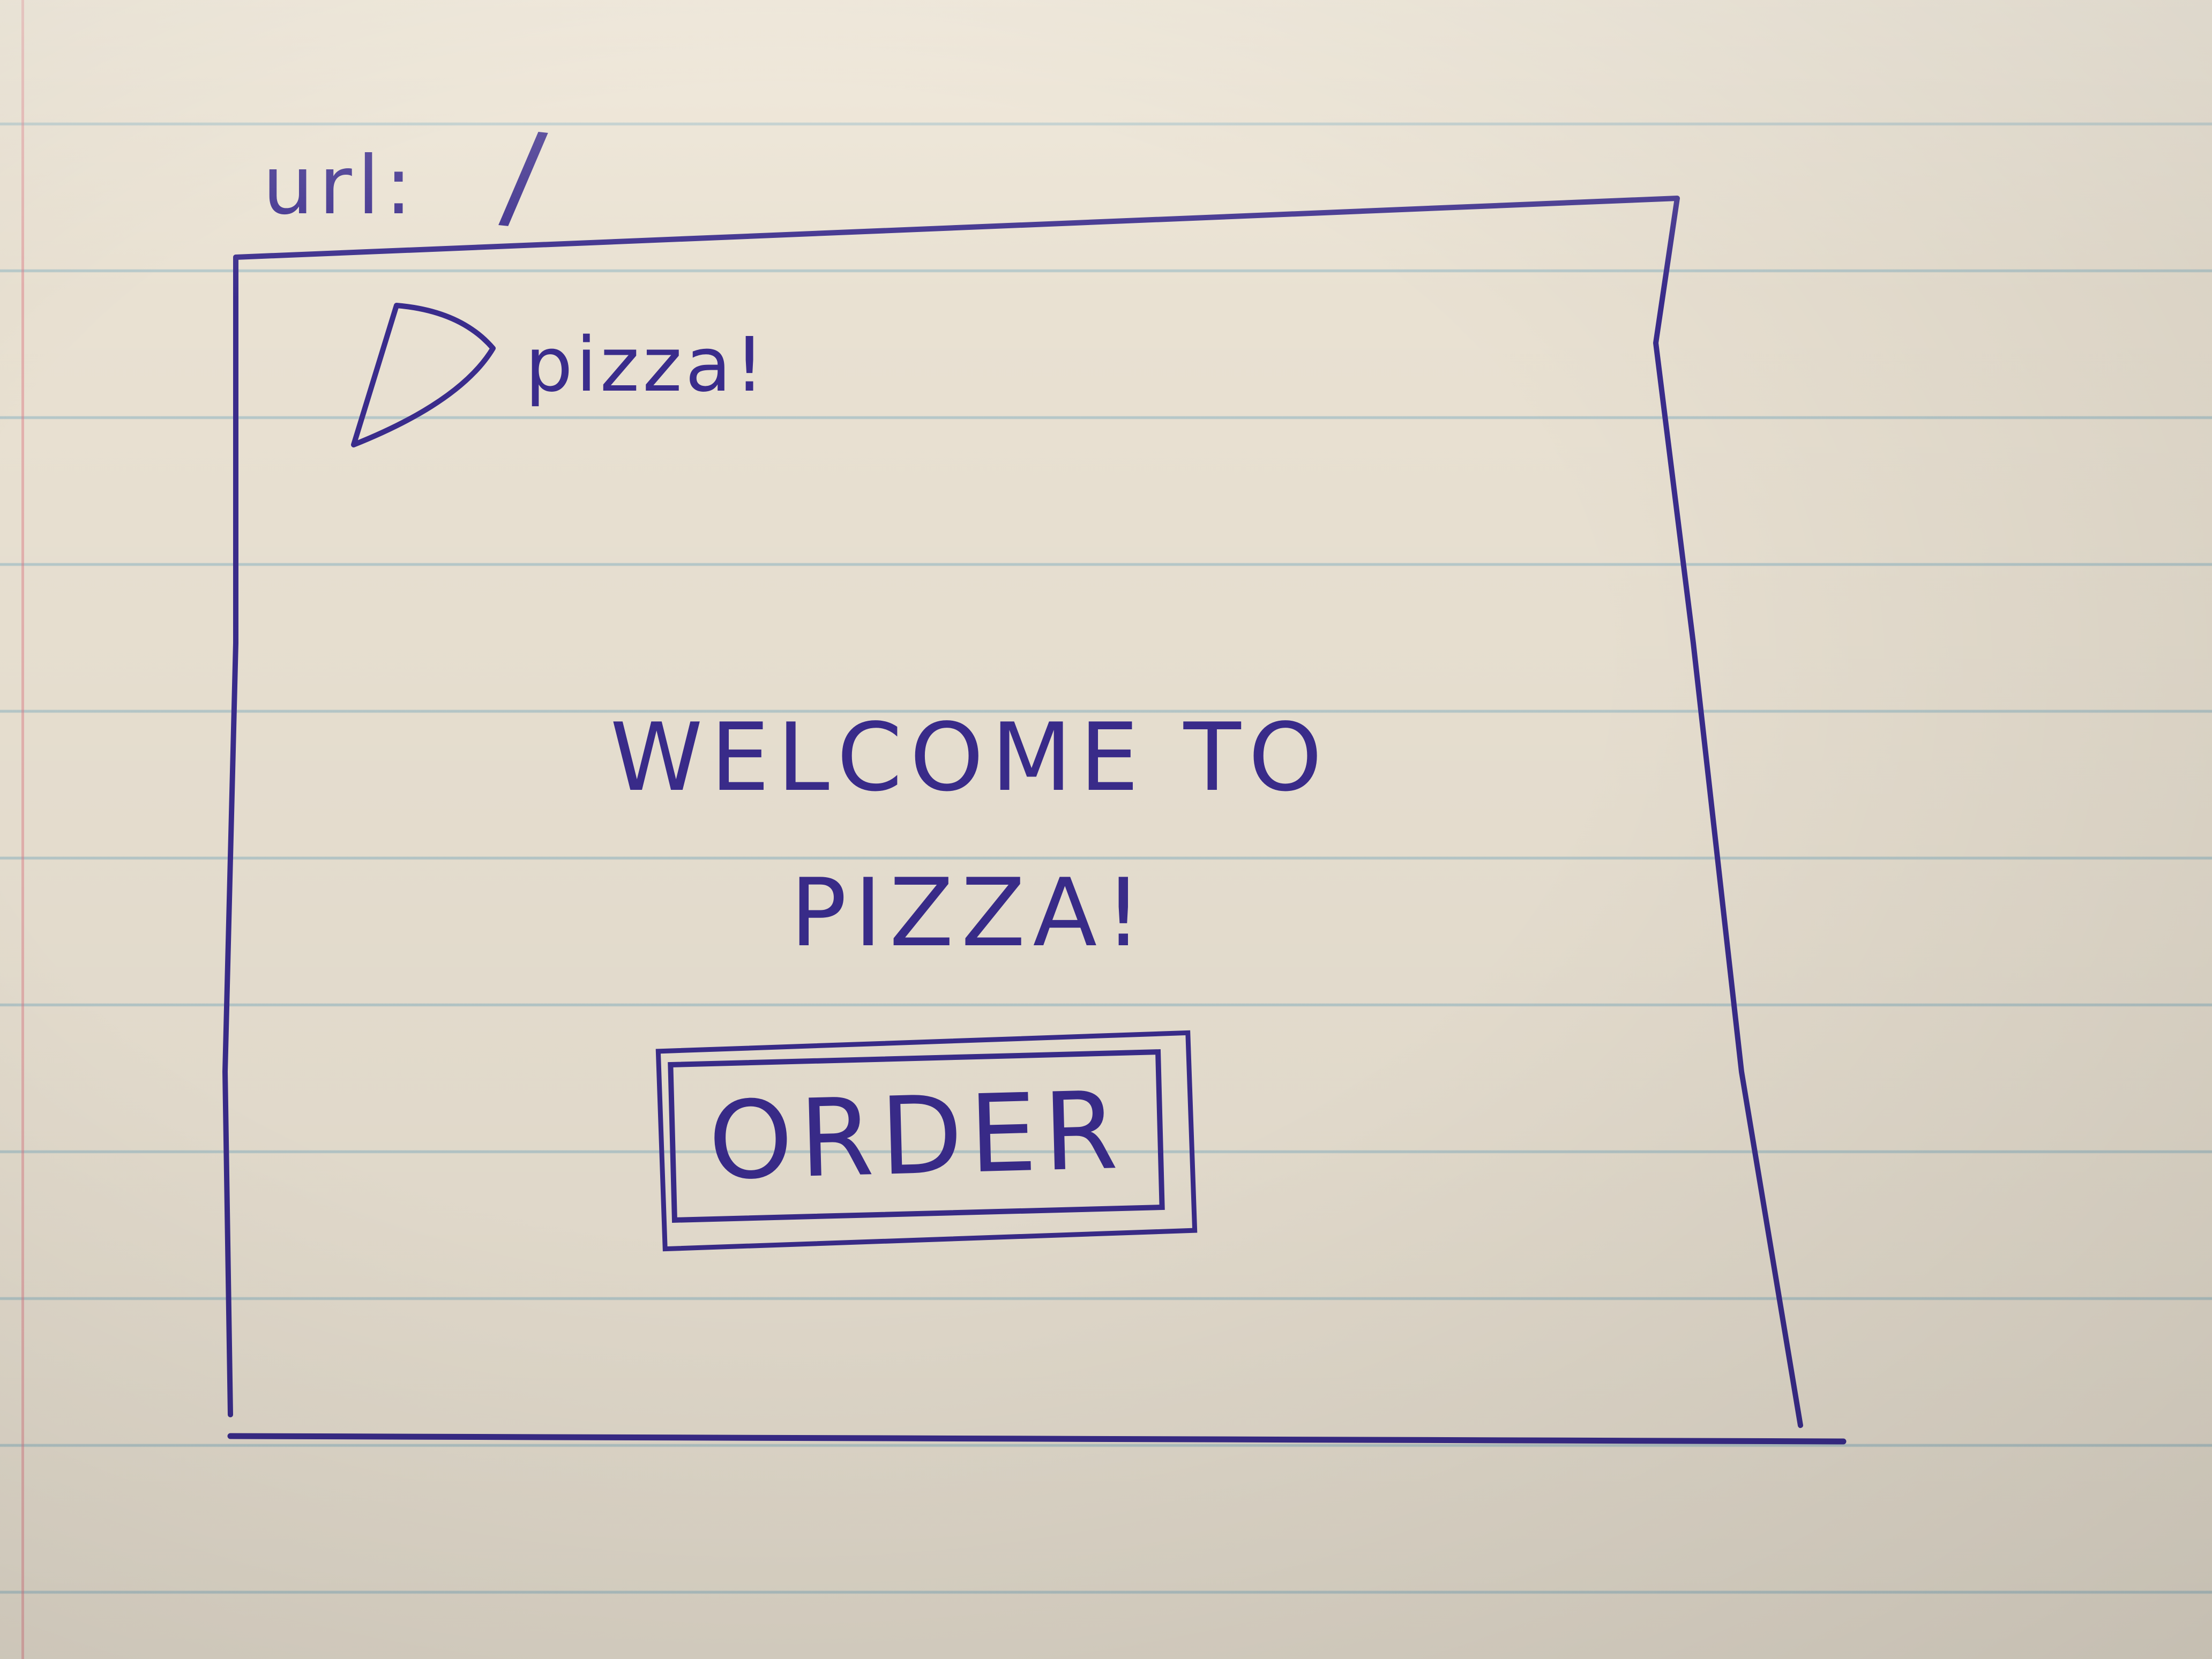  Describe the element at coordinates (646, 365) in the screenshot. I see `logo-text: pizza!` at that location.